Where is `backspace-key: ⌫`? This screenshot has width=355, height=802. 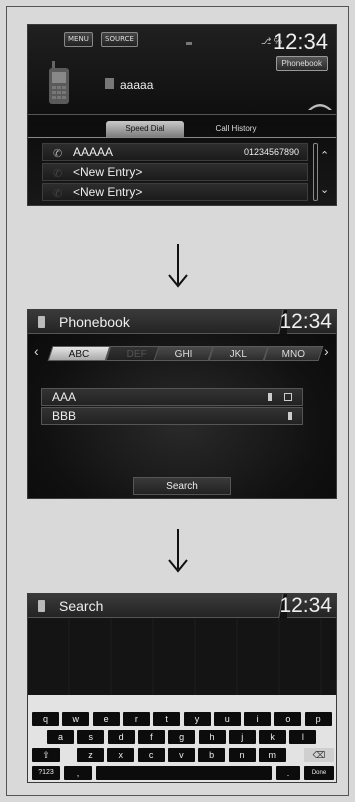 backspace-key: ⌫ is located at coordinates (319, 755).